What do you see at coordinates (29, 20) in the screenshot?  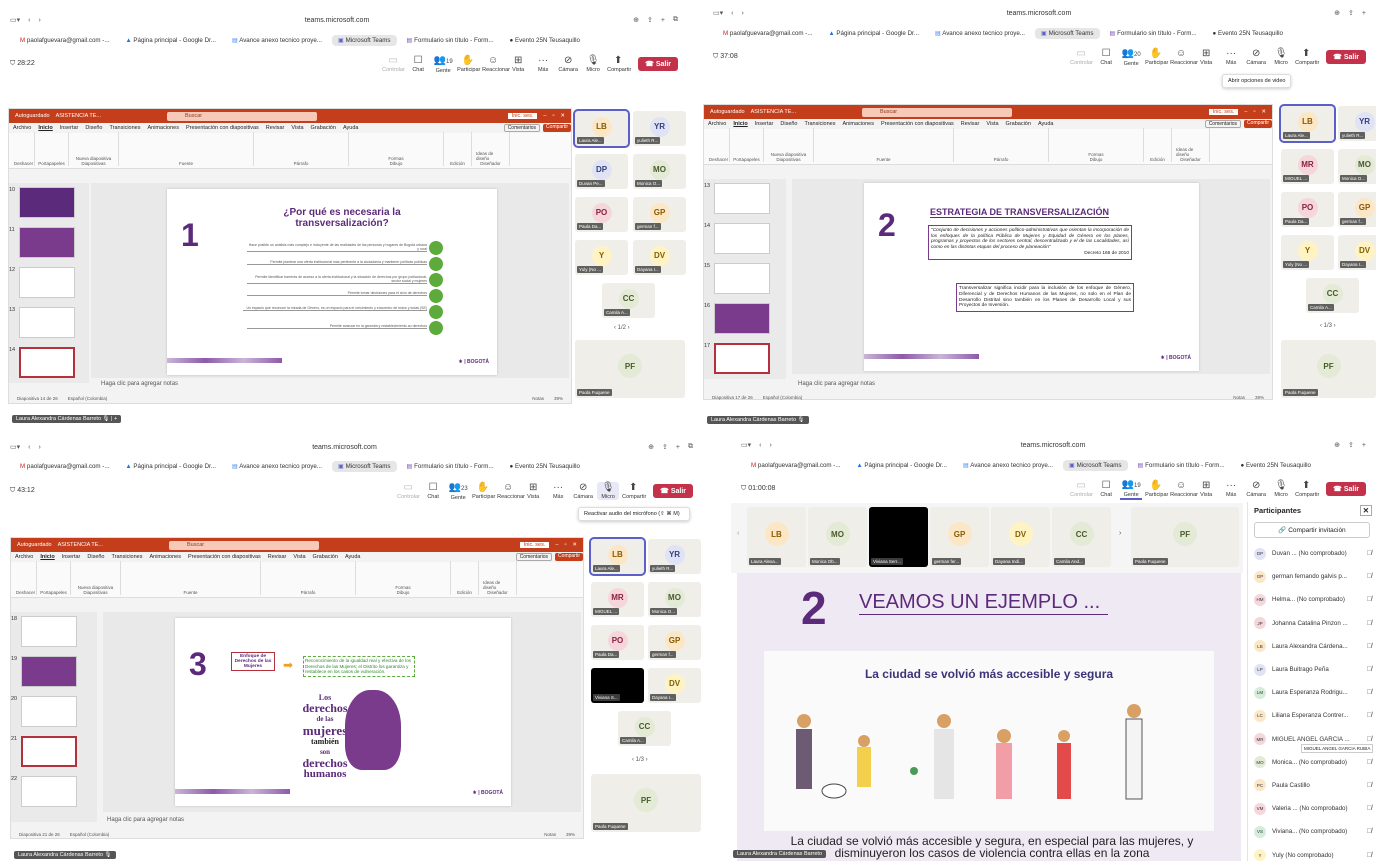 I see `back-icon: ‹` at bounding box center [29, 20].